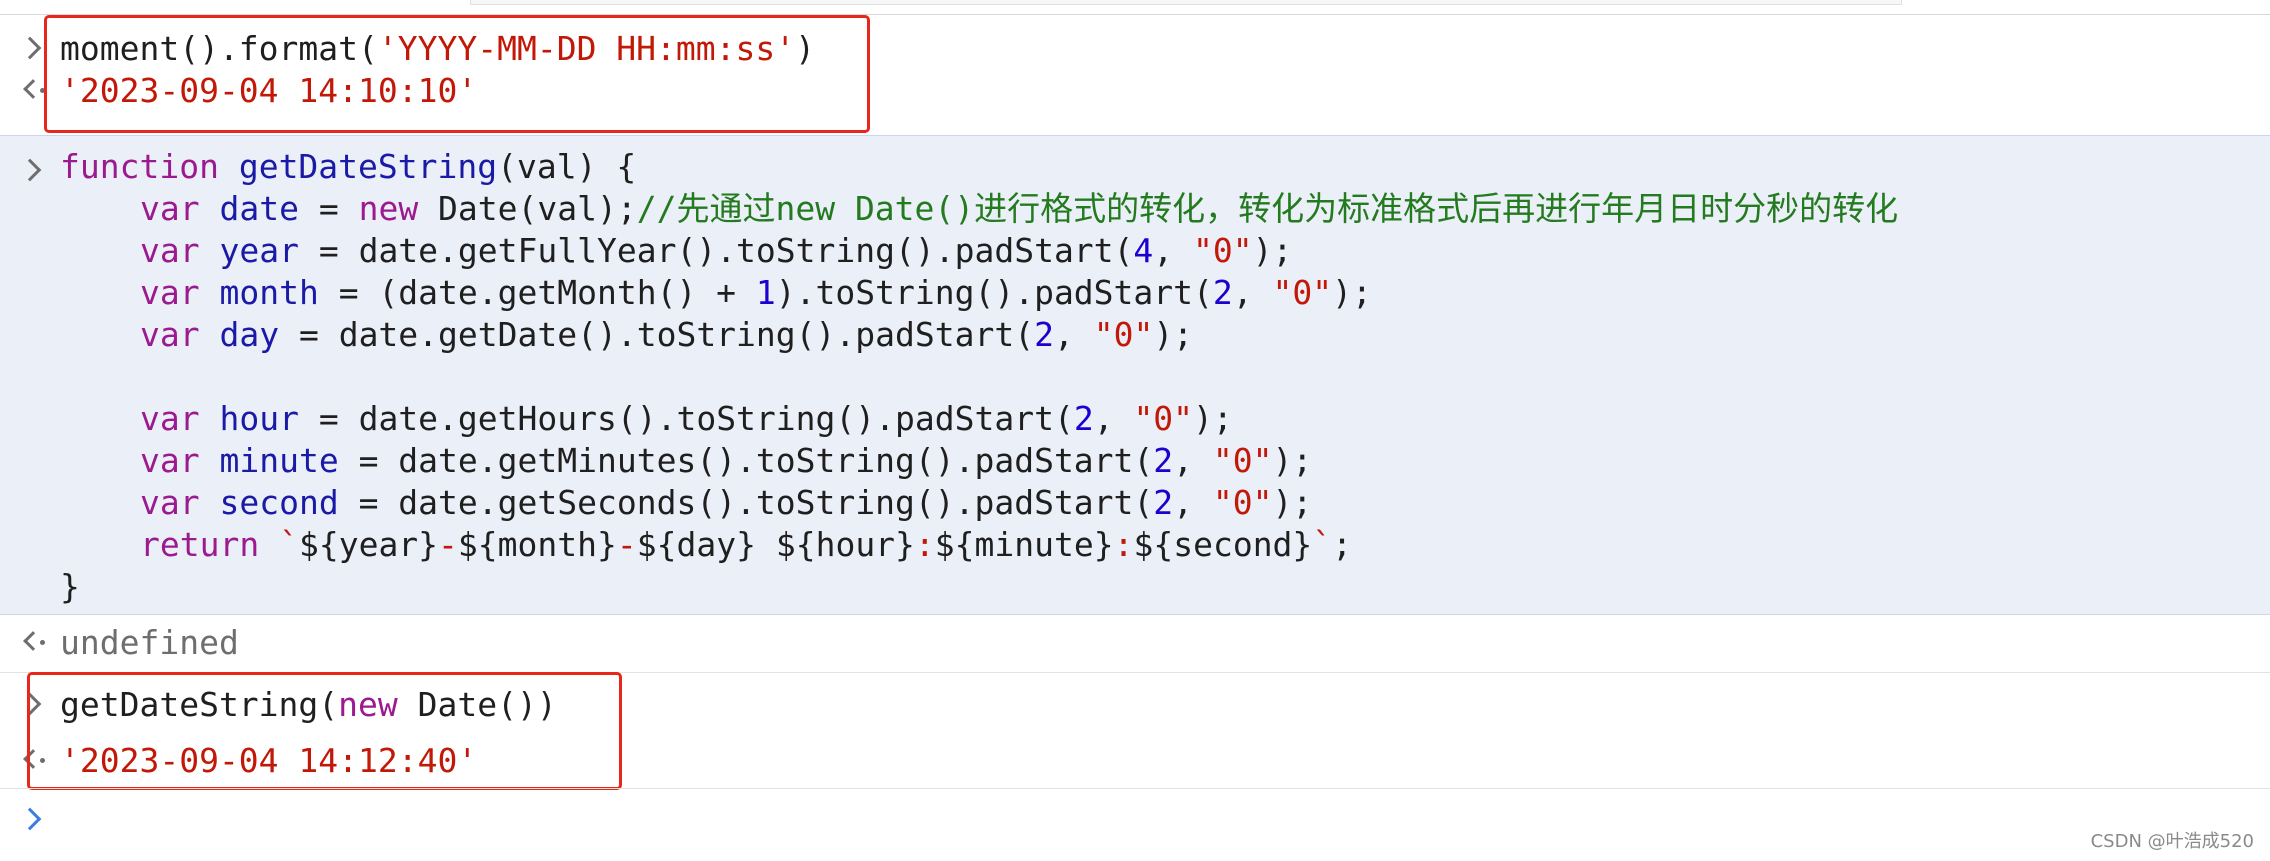  I want to click on console-output-value: undefined, so click(149, 642).